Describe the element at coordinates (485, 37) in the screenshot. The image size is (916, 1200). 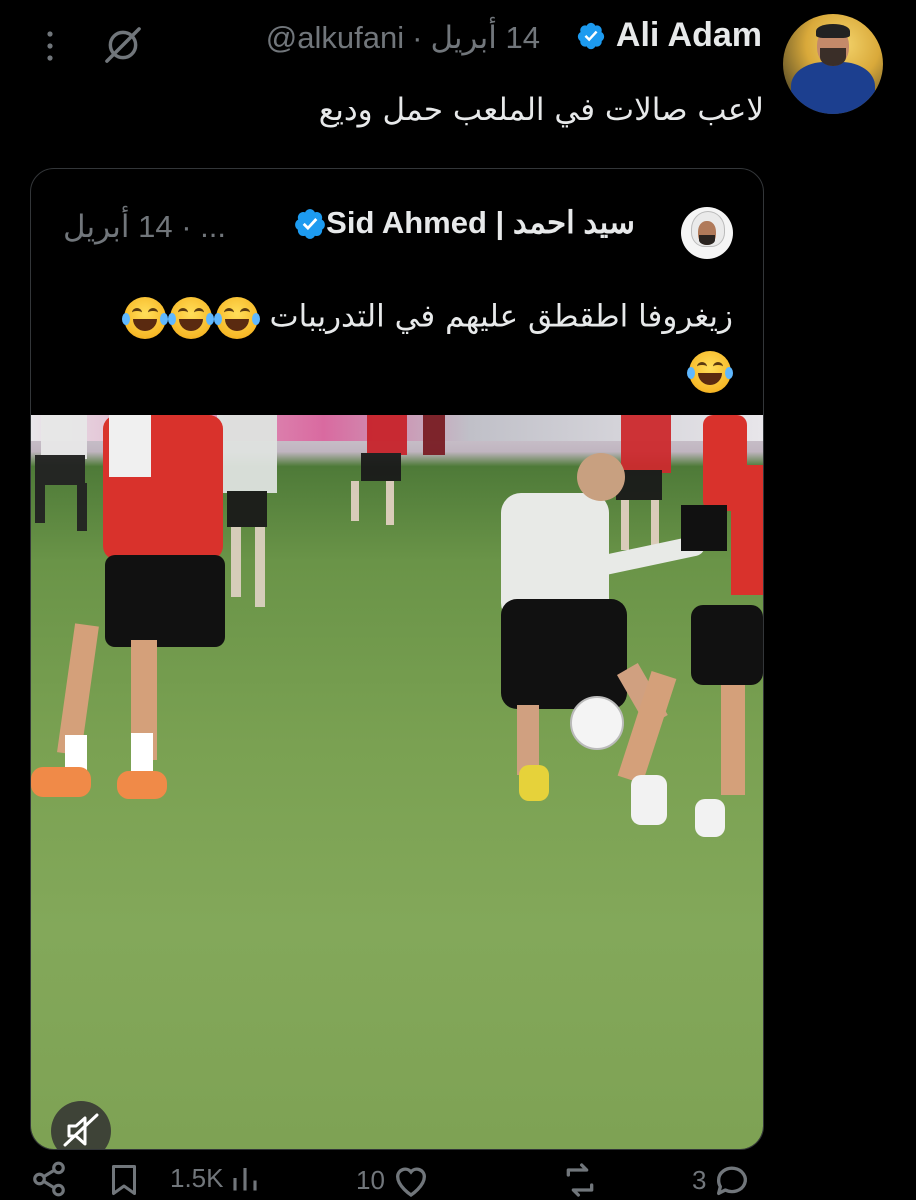
I see `tweet-date: 14 أبريل` at that location.